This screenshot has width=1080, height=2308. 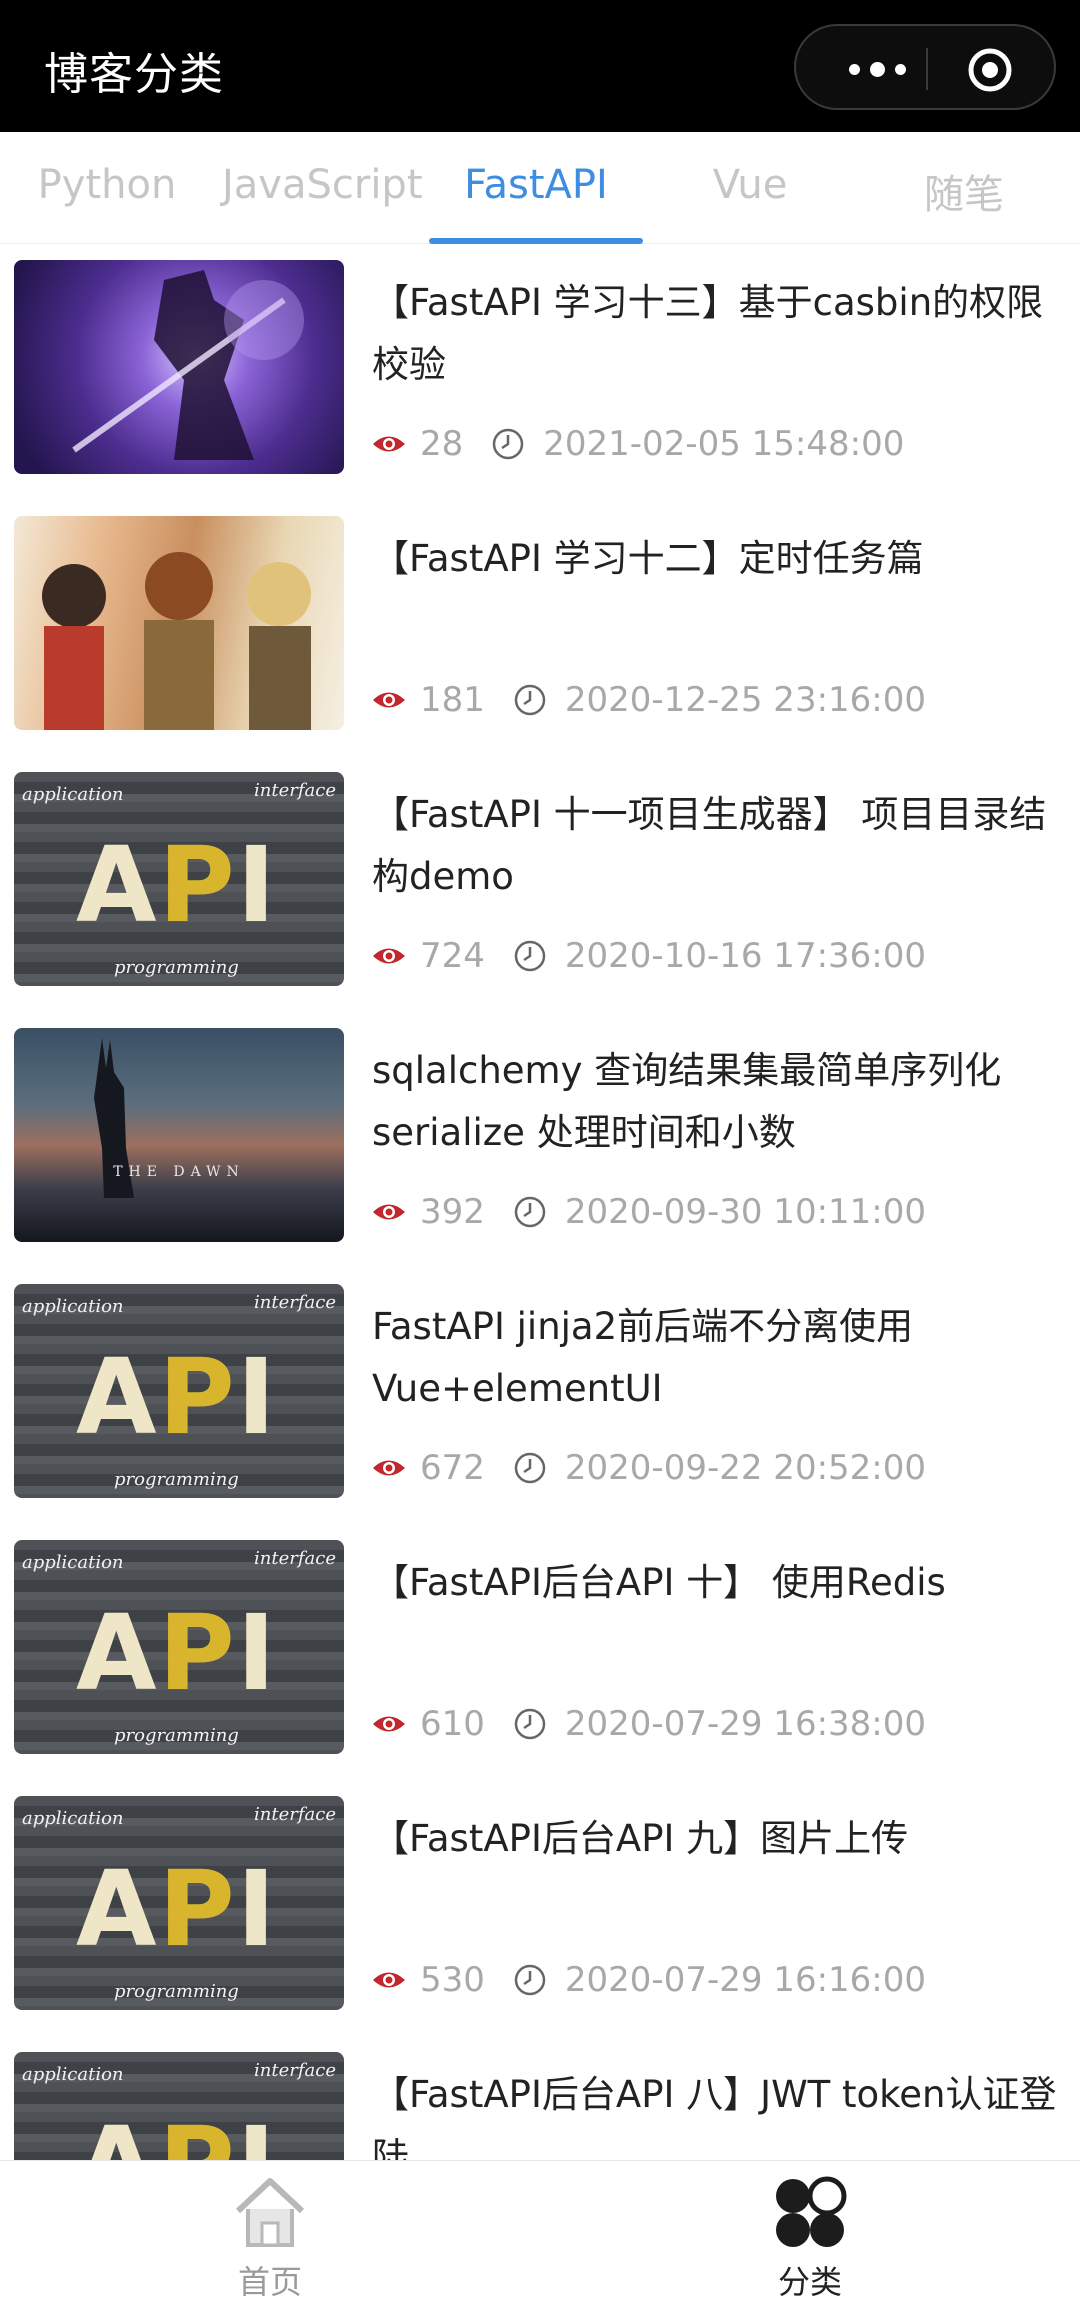 I want to click on post-meta: 610 2020-07-29 16:38:00, so click(x=649, y=1724).